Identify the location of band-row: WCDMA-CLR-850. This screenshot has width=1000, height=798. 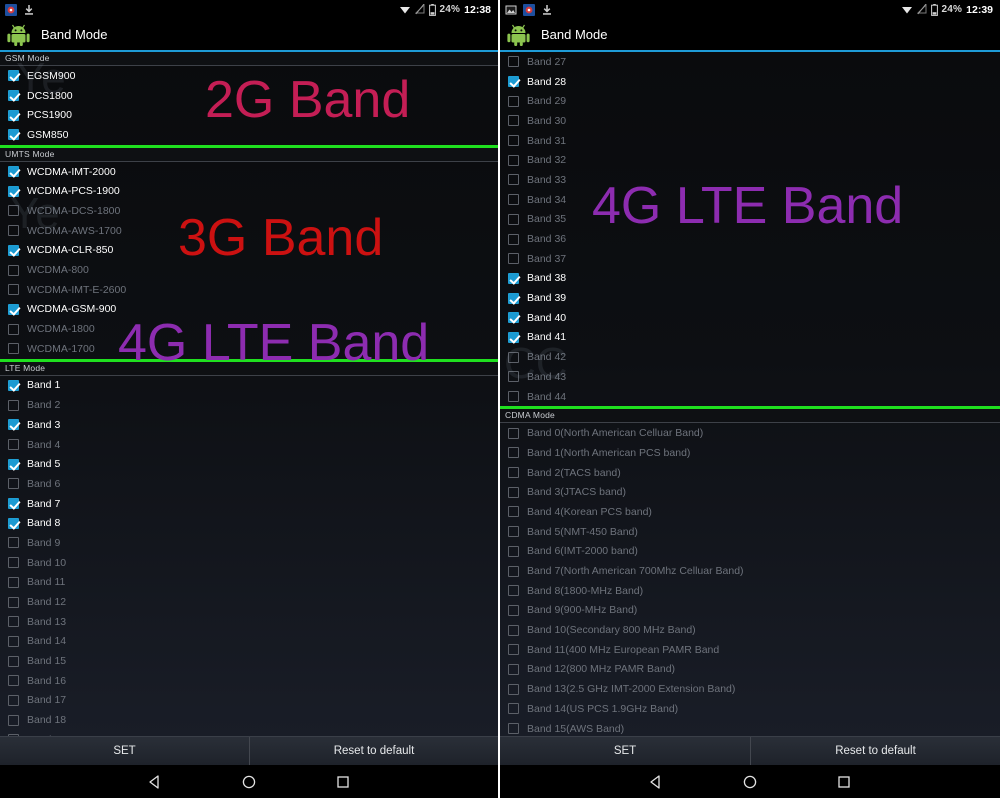
(249, 251).